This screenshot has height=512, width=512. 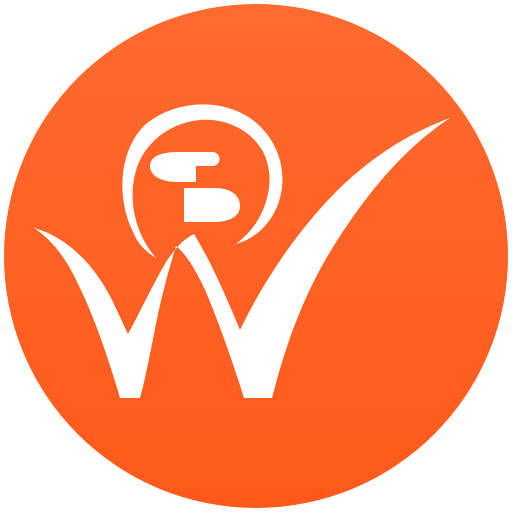 What do you see at coordinates (212, 205) in the screenshot?
I see `coin-symbol-bottom` at bounding box center [212, 205].